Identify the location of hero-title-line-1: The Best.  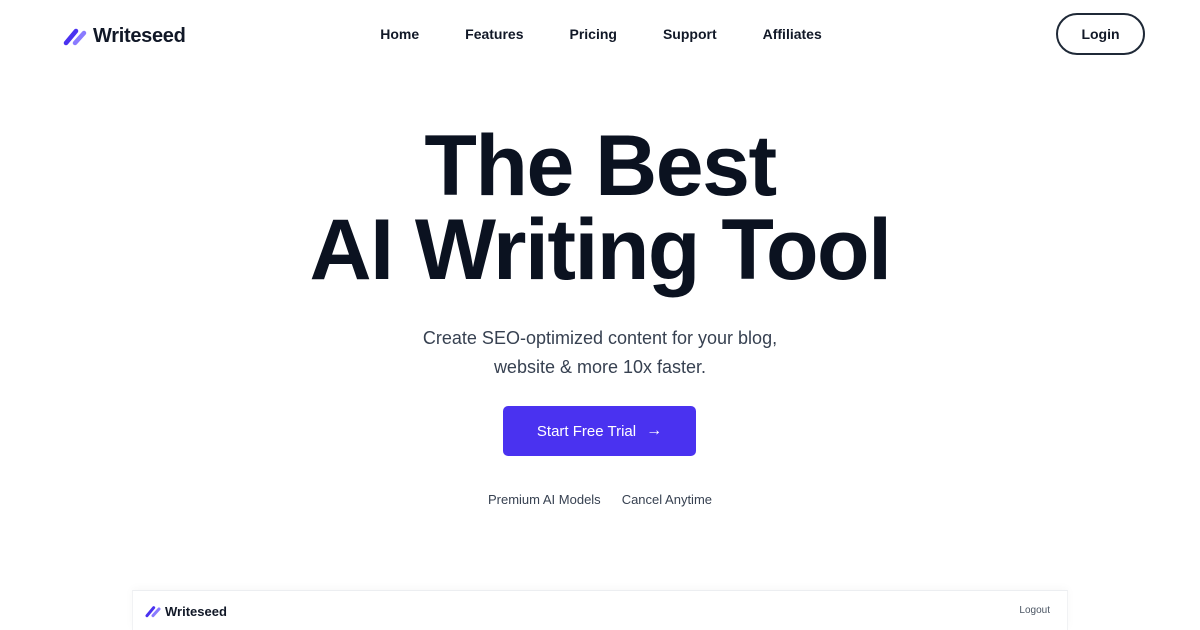
(600, 166).